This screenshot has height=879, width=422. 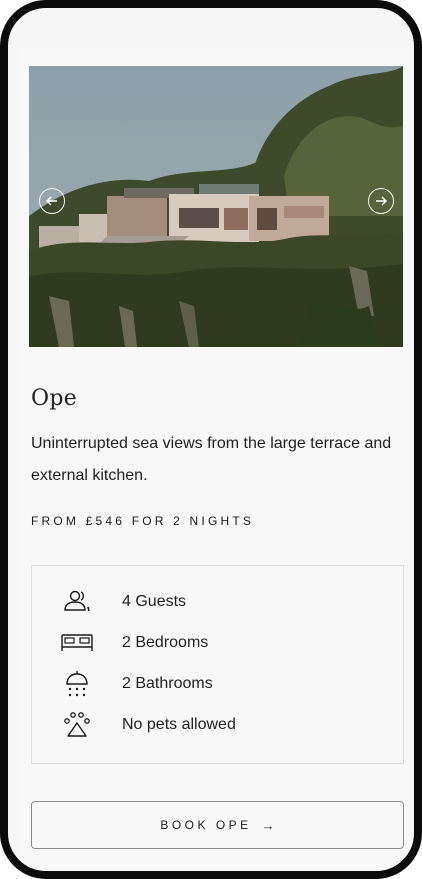 I want to click on feature-label: No pets allowed, so click(x=179, y=724).